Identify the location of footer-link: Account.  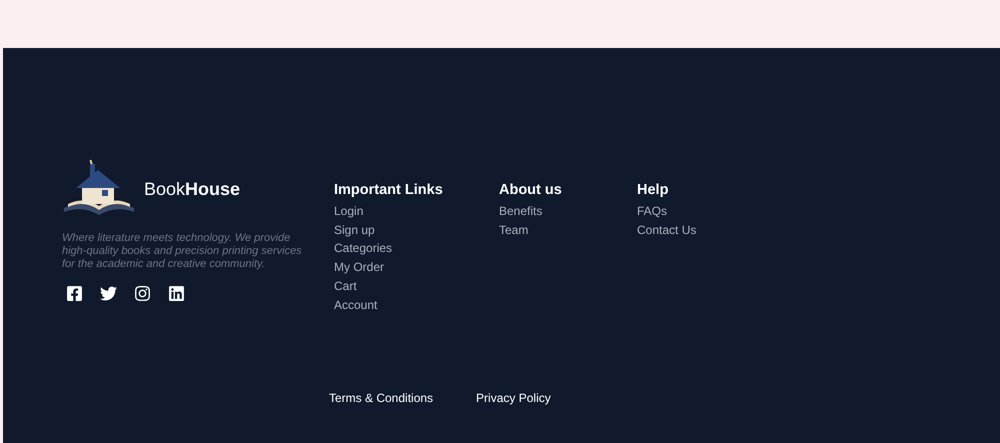
(416, 305).